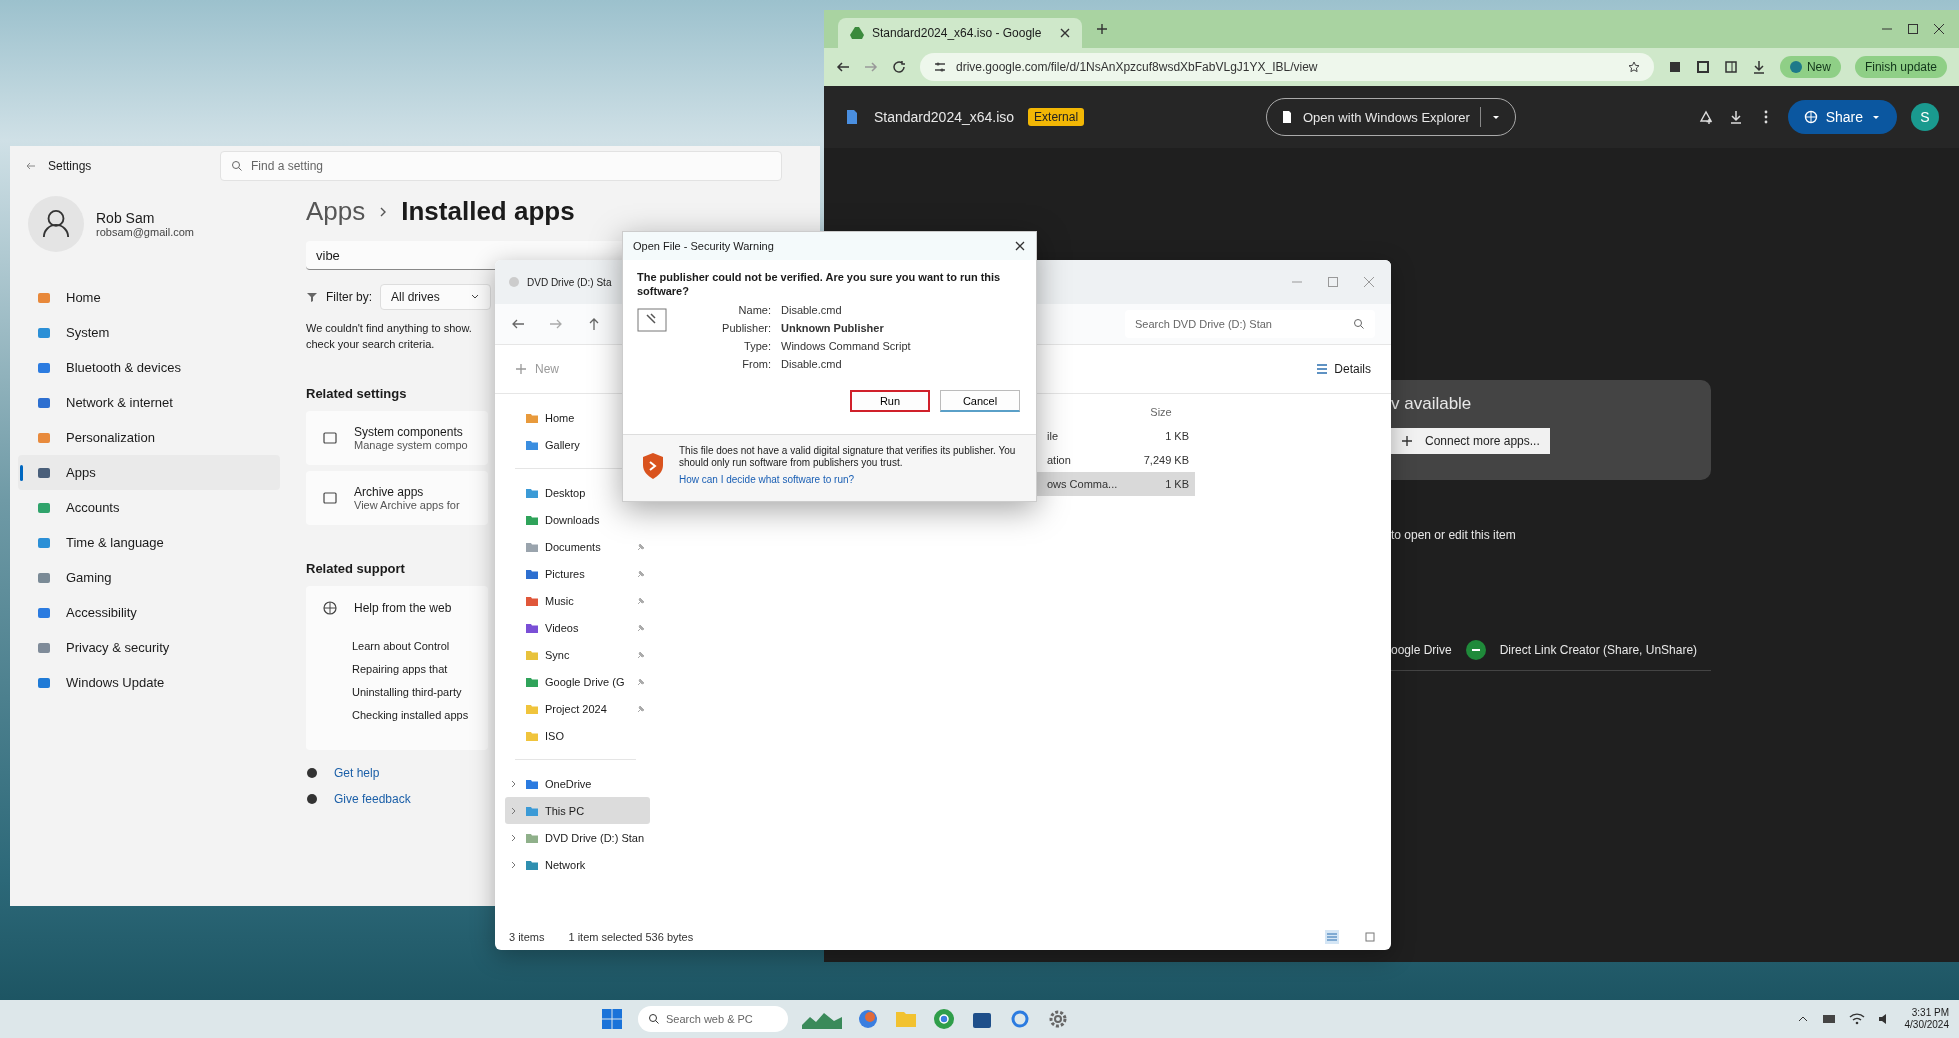 This screenshot has height=1038, width=1959. I want to click on settings-card: System components Manage system compo, so click(397, 438).